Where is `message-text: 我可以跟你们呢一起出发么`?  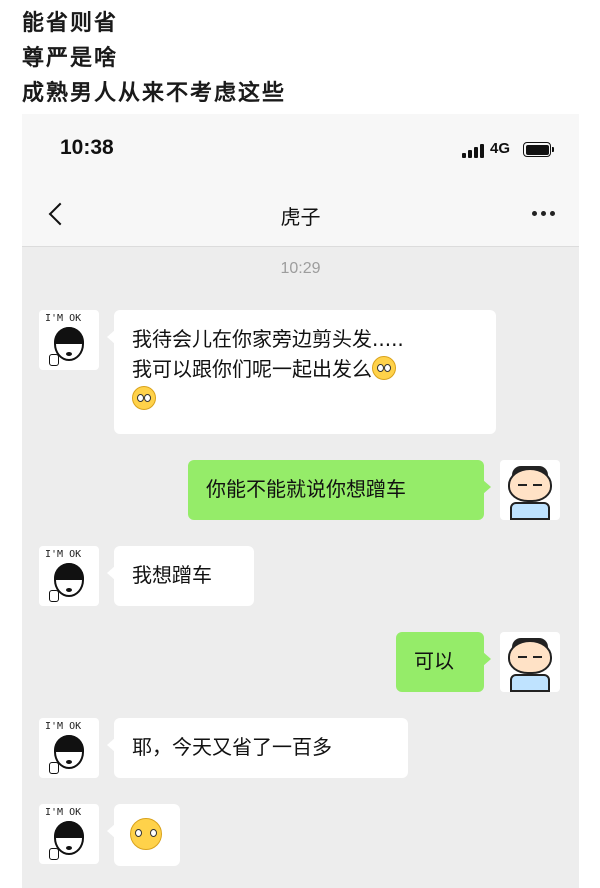
message-text: 我可以跟你们呢一起出发么 is located at coordinates (305, 369).